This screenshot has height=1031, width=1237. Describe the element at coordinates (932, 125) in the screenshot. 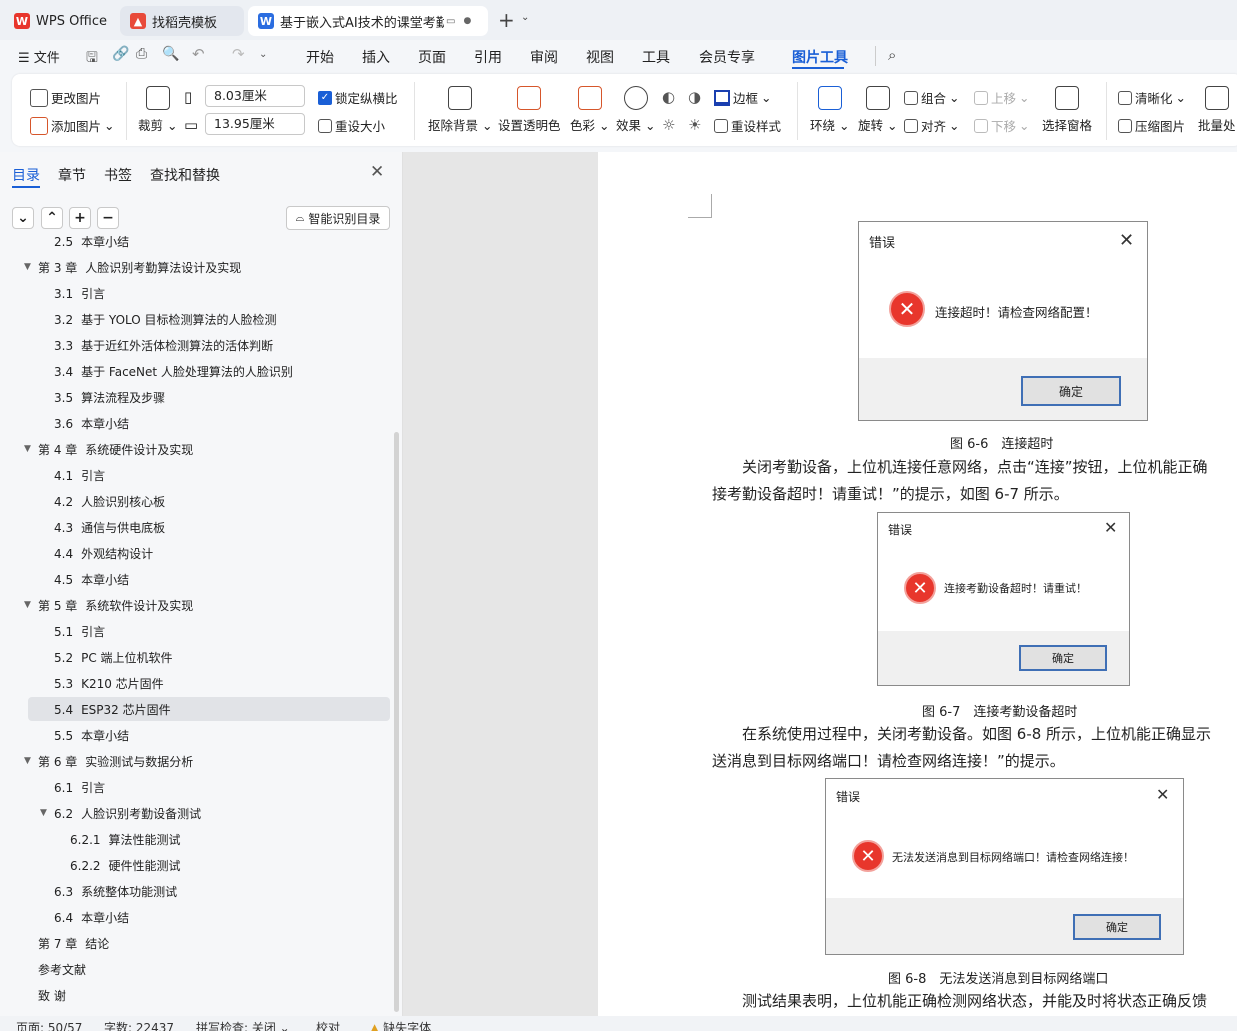

I see `align-button: 对齐 ⌄` at that location.